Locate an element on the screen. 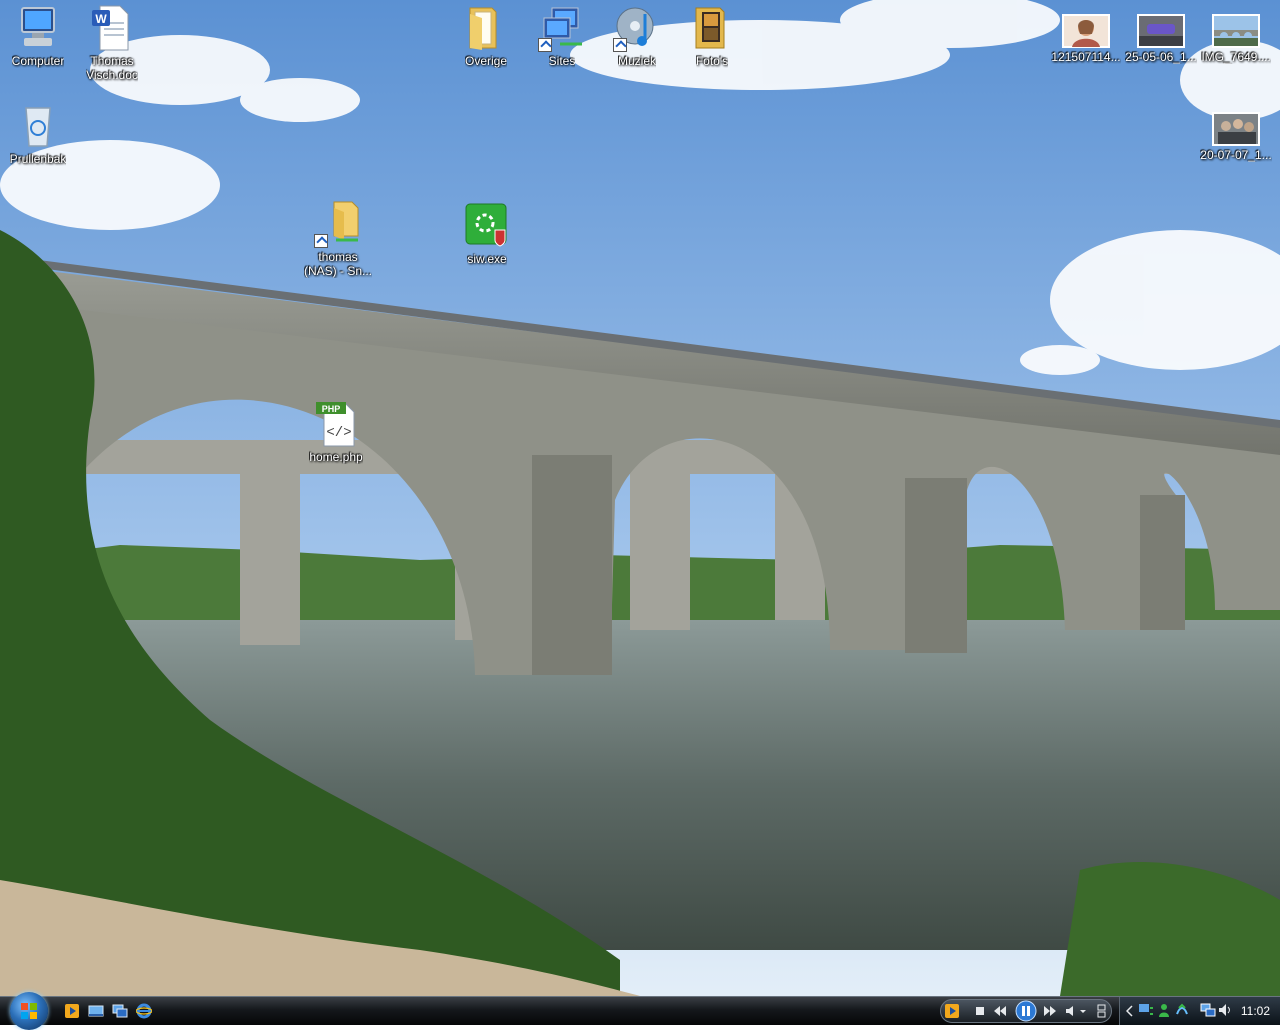 This screenshot has width=1280, height=1030. desktop-icon-muziek: Muziek is located at coordinates (637, 36).